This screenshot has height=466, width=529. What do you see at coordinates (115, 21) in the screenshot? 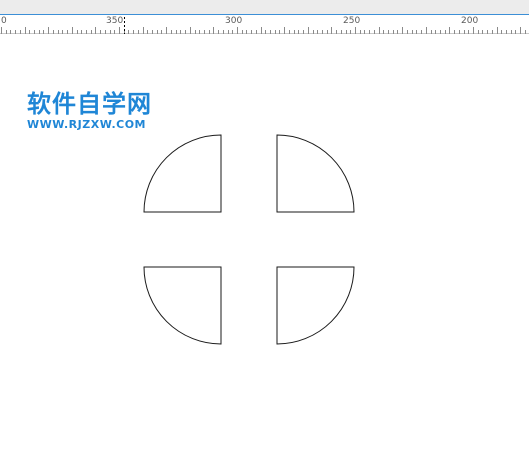
I see `ruler-label-350: 350` at bounding box center [115, 21].